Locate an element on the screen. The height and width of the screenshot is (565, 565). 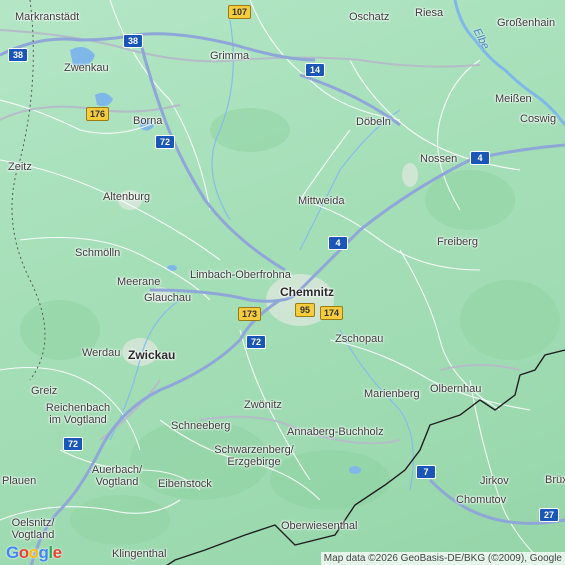
place-olbernhau: Olbernhau is located at coordinates (455, 389).